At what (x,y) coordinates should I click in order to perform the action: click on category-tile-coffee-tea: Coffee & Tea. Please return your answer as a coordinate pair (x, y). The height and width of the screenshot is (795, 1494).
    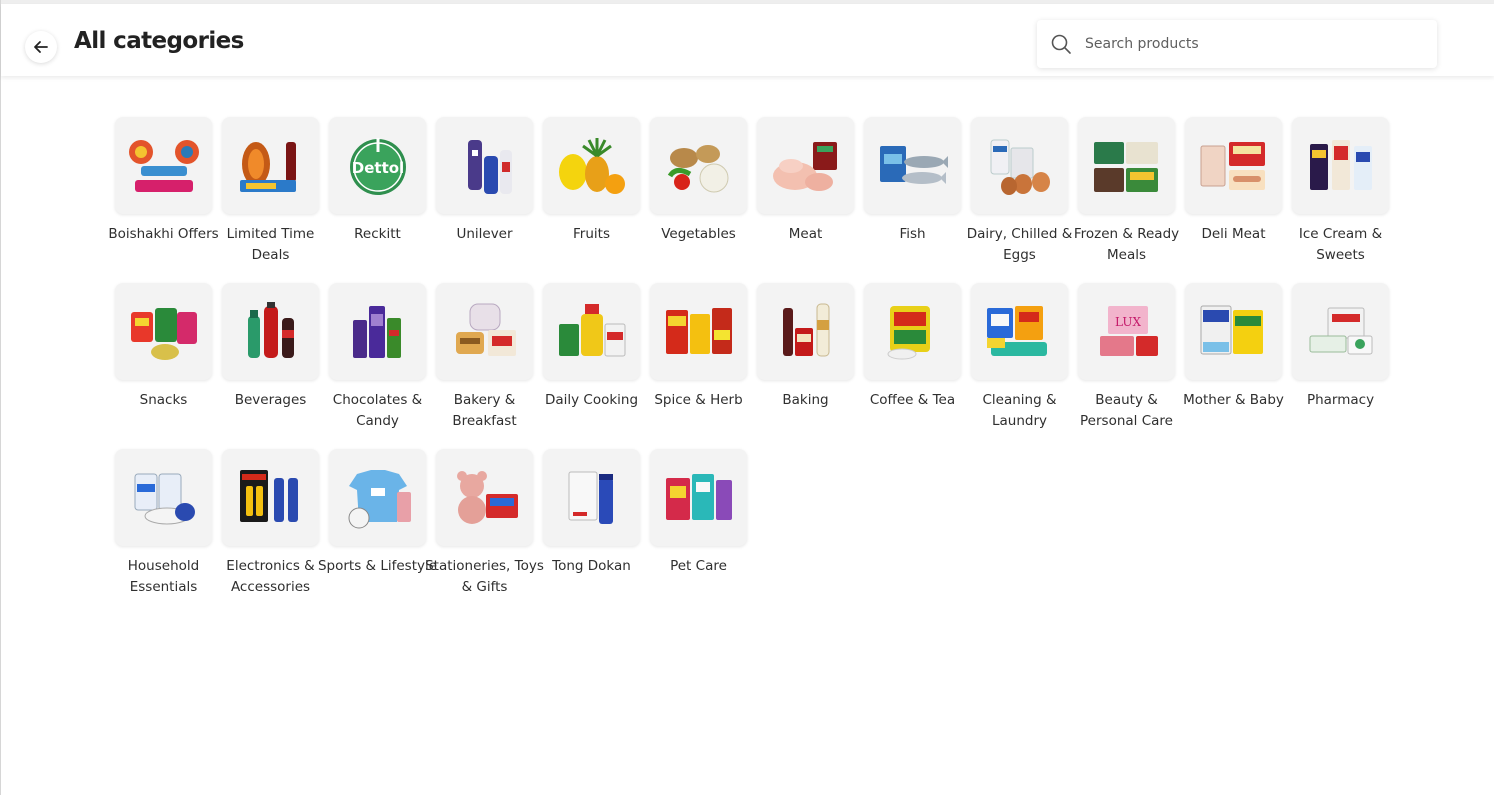
    Looking at the image, I should click on (912, 366).